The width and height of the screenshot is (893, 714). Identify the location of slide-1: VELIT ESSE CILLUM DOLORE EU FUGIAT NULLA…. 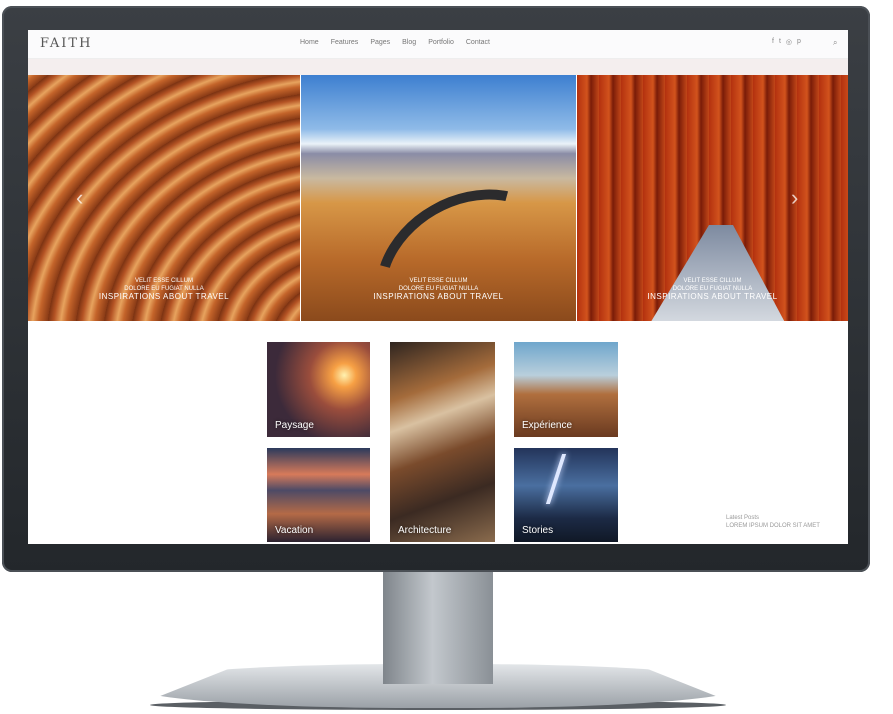
(164, 198).